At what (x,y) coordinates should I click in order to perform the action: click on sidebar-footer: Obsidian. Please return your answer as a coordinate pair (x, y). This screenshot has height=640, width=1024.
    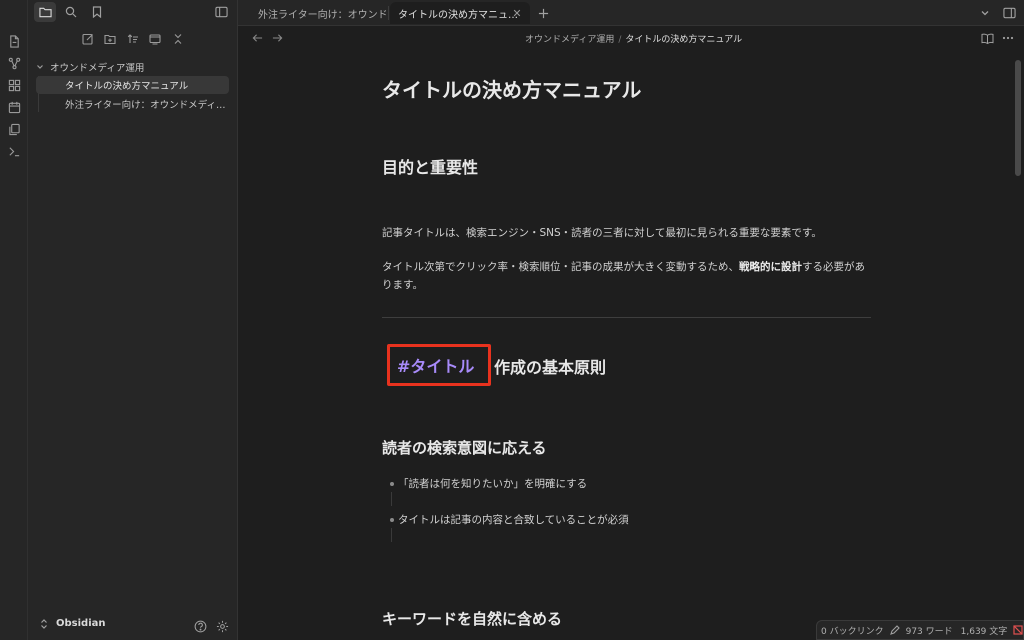
    Looking at the image, I should click on (133, 626).